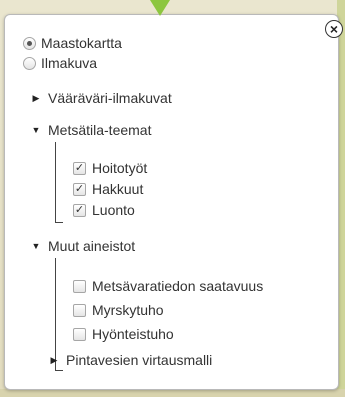  What do you see at coordinates (139, 360) in the screenshot?
I see `group-label: Pintavesien virtausmalli` at bounding box center [139, 360].